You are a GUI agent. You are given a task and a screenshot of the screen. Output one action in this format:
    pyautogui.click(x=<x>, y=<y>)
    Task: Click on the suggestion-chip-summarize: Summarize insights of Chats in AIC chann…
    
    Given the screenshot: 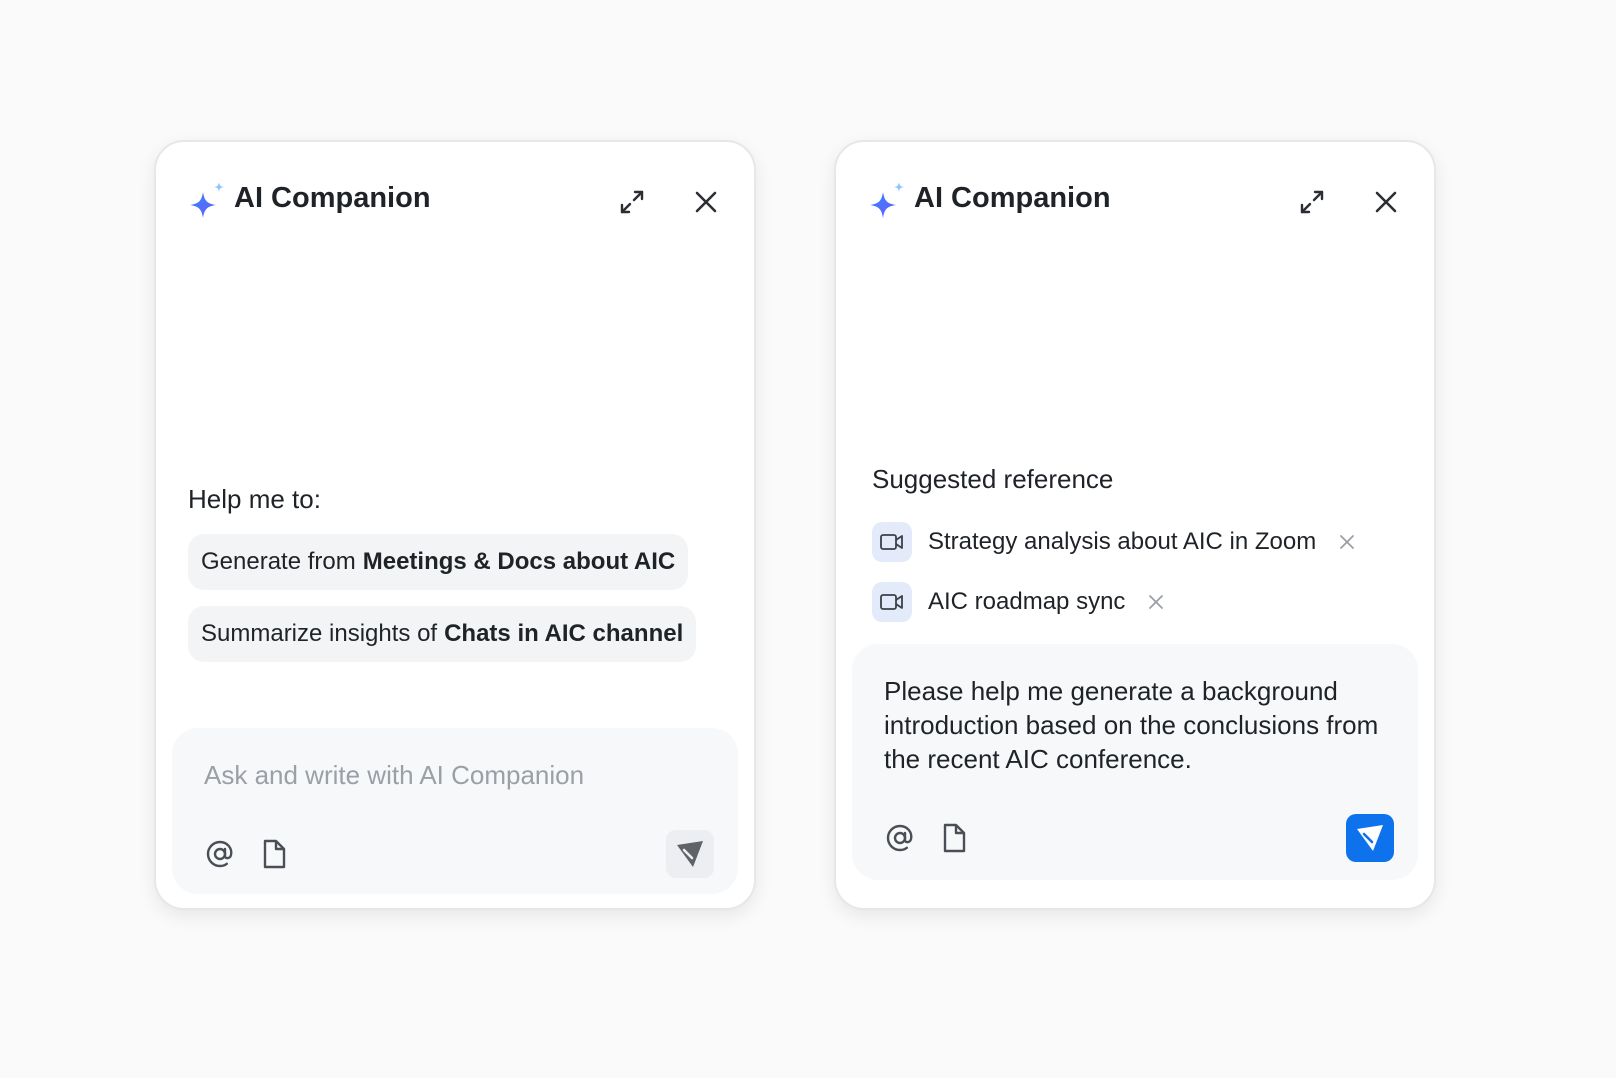 What is the action you would take?
    pyautogui.click(x=442, y=634)
    